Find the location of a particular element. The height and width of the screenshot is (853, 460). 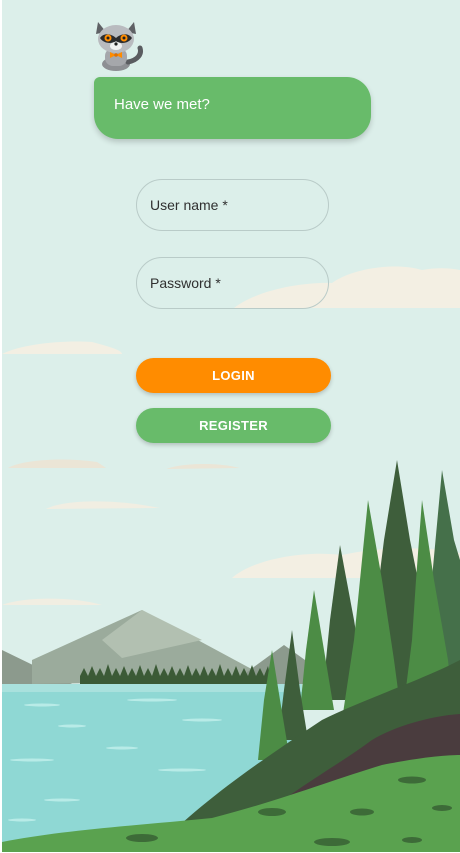

greeting-text: Have we met? is located at coordinates (162, 104).